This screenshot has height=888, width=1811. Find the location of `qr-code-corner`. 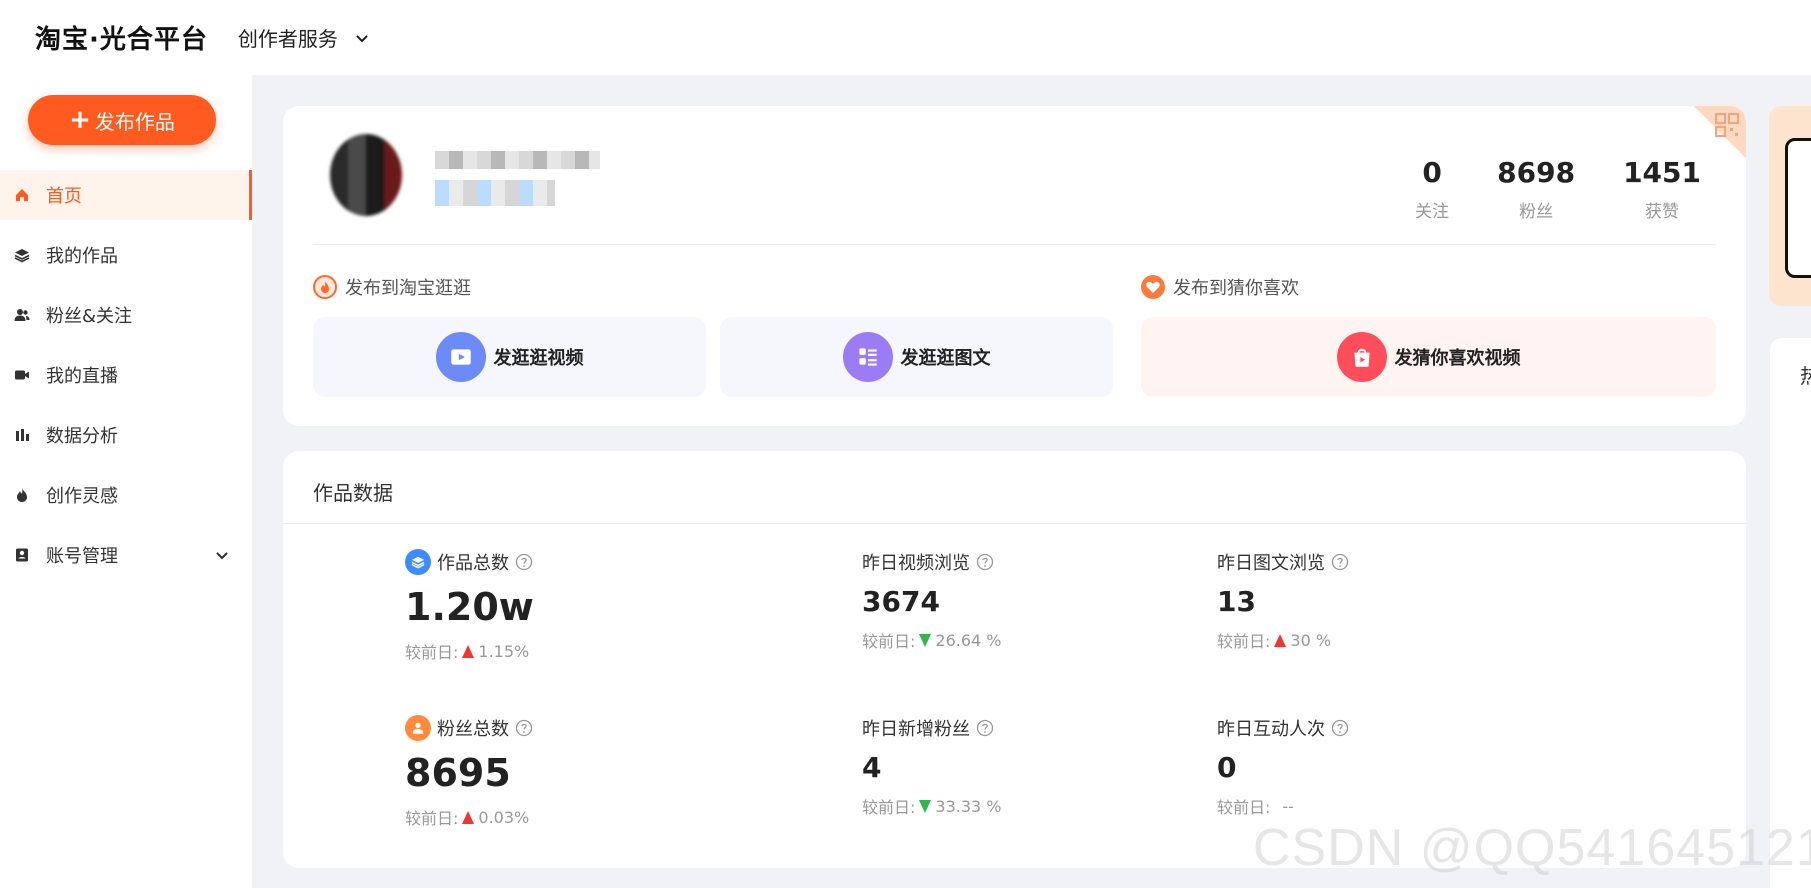

qr-code-corner is located at coordinates (1720, 132).